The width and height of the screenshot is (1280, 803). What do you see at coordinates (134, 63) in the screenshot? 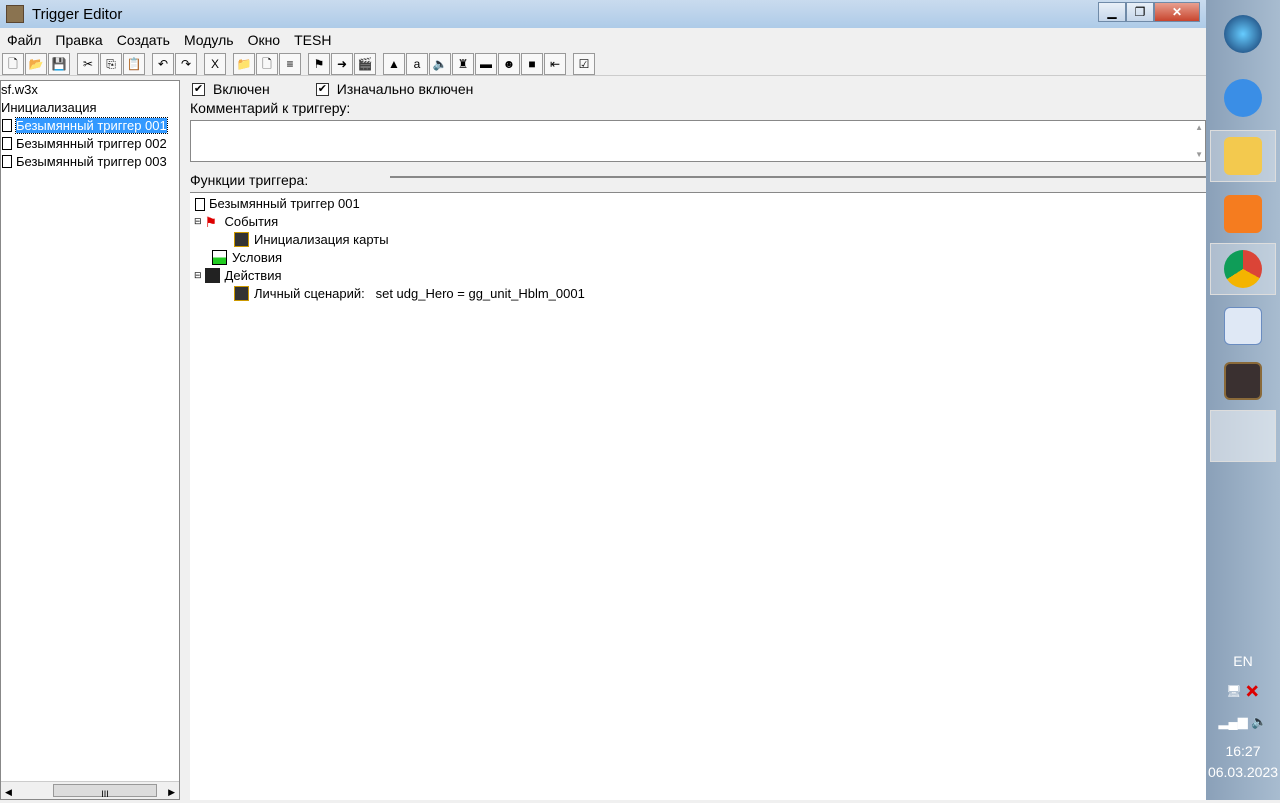
I see `toolbar-paste-button: 📋` at bounding box center [134, 63].